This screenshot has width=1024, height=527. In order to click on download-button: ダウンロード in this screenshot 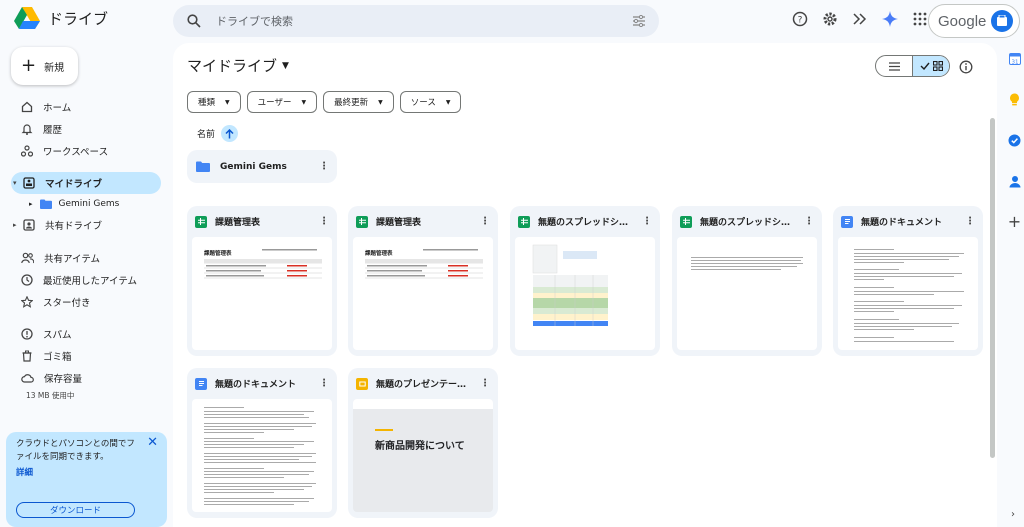, I will do `click(75, 510)`.